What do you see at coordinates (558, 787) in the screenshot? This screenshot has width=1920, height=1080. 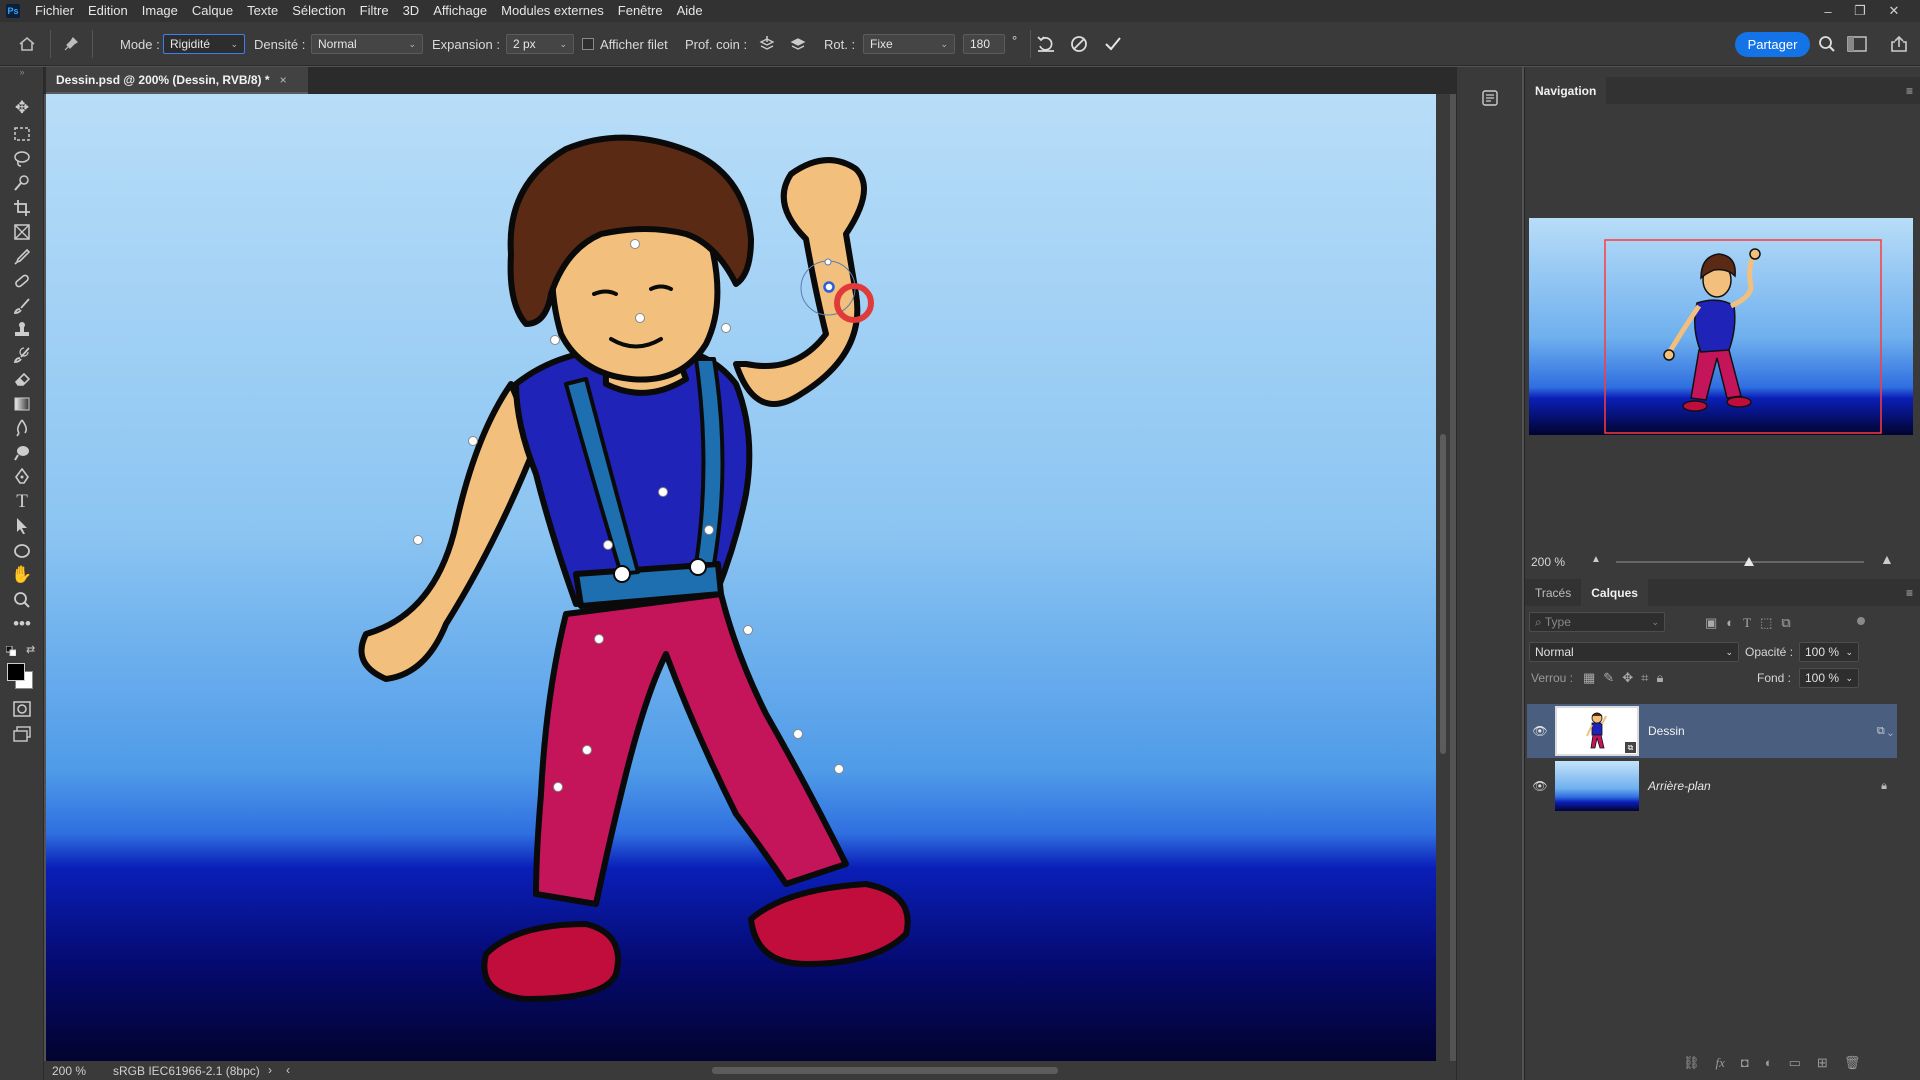 I see `pin-foot-left` at bounding box center [558, 787].